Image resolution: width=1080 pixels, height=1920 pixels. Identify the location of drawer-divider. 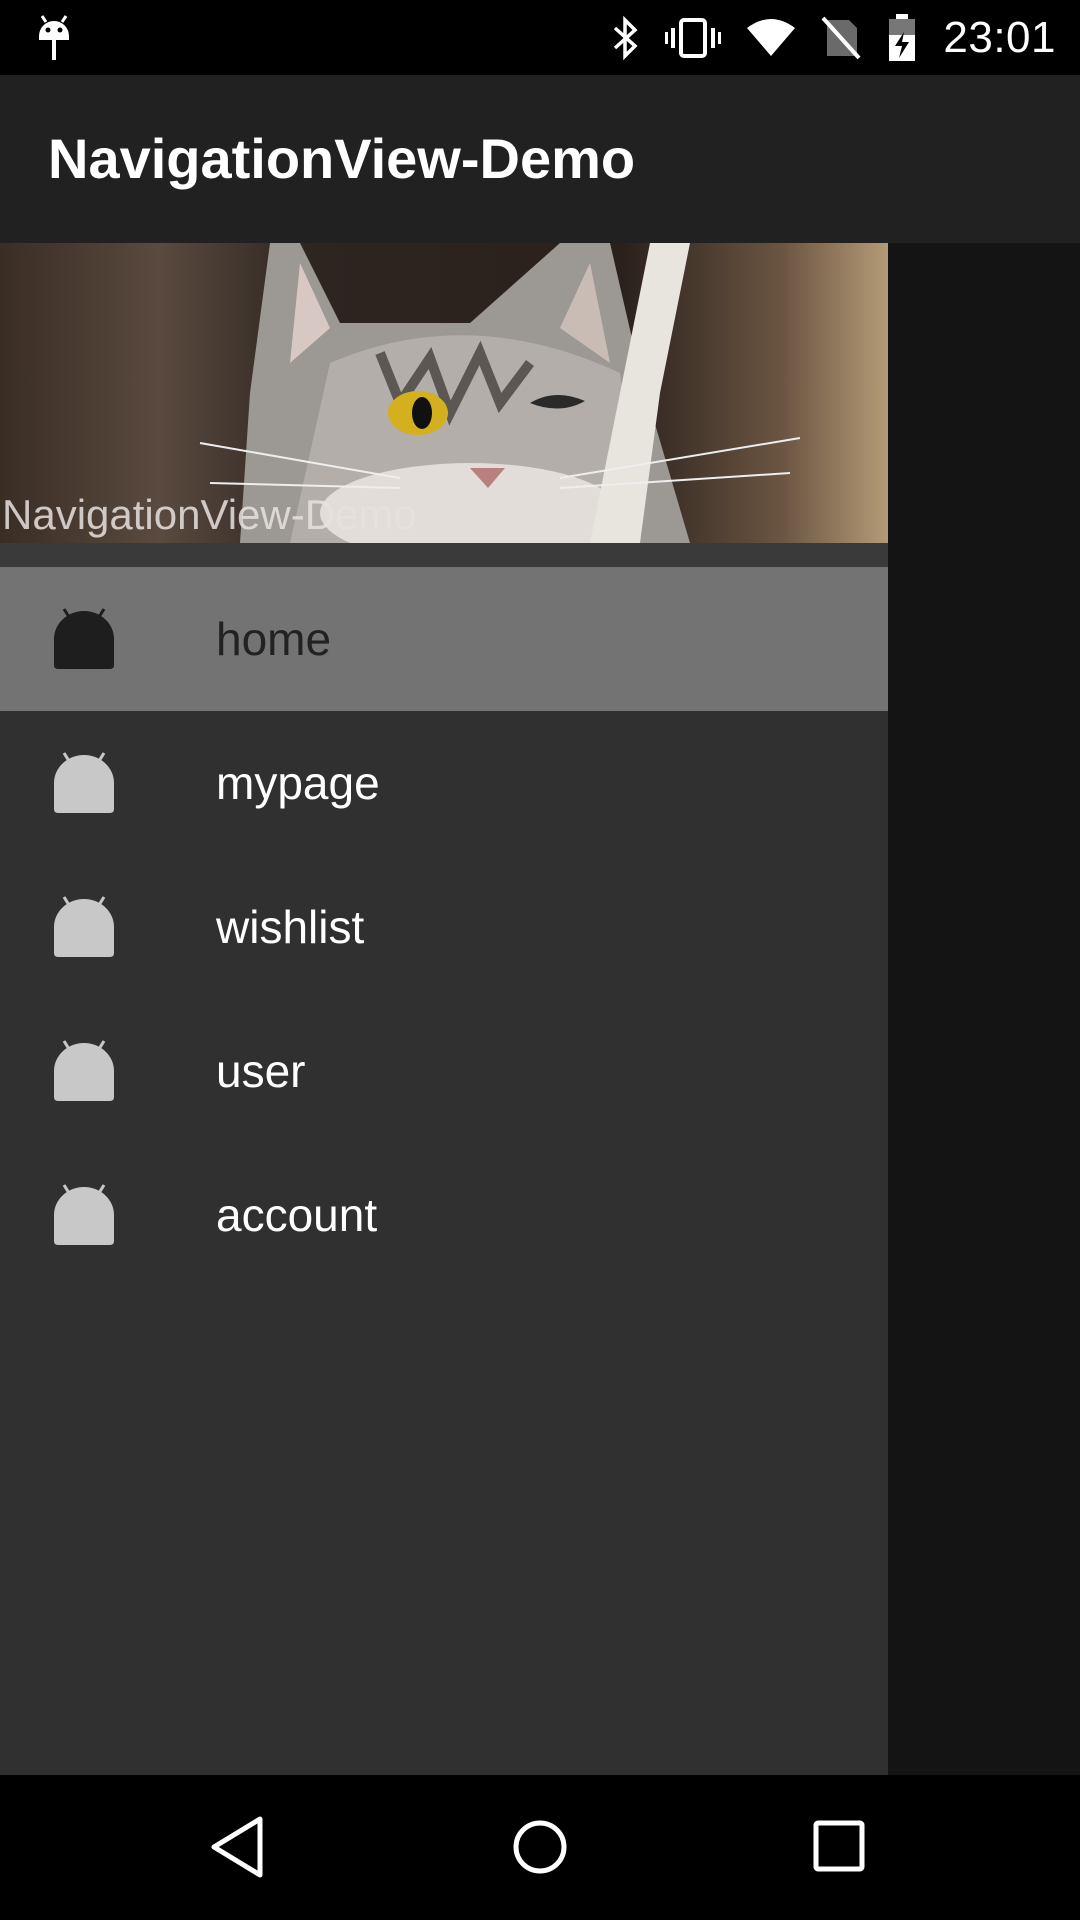
(444, 555).